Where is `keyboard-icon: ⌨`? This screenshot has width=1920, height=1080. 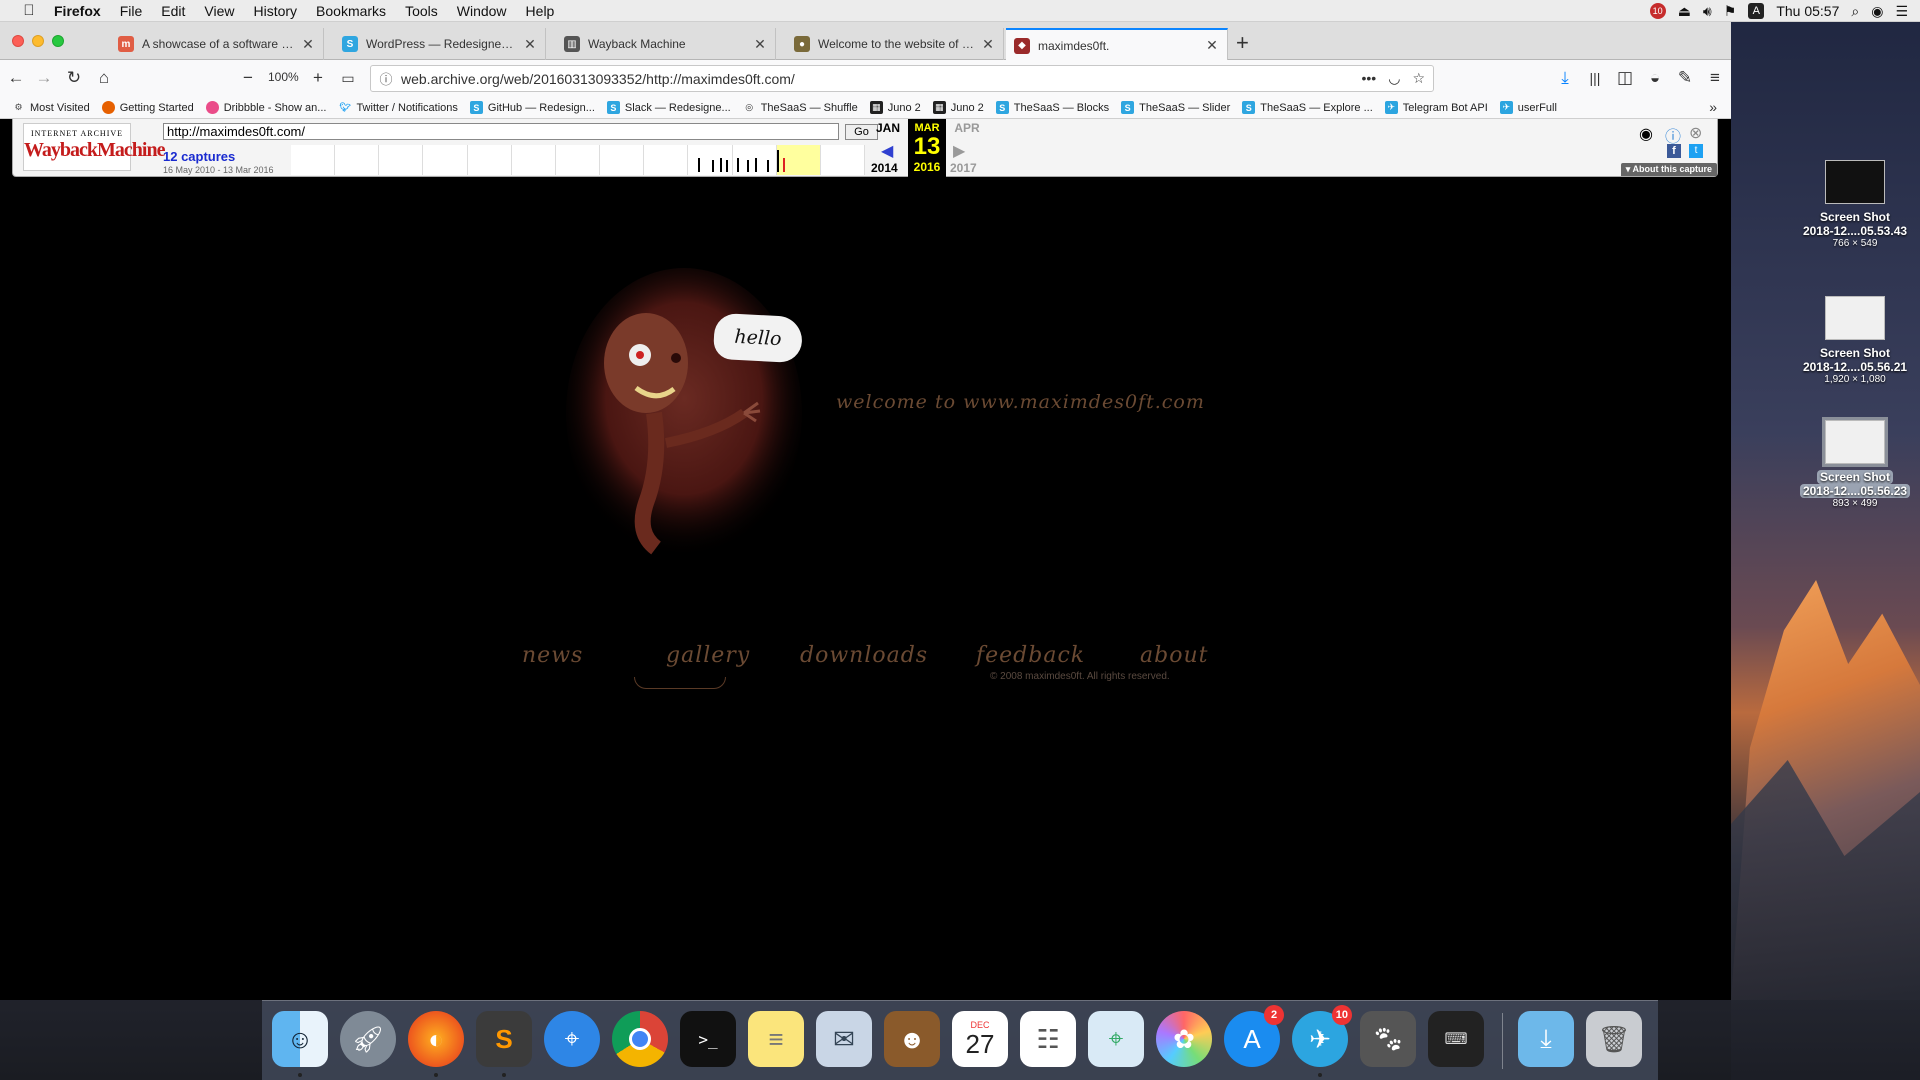
keyboard-icon: ⌨ is located at coordinates (1456, 1039).